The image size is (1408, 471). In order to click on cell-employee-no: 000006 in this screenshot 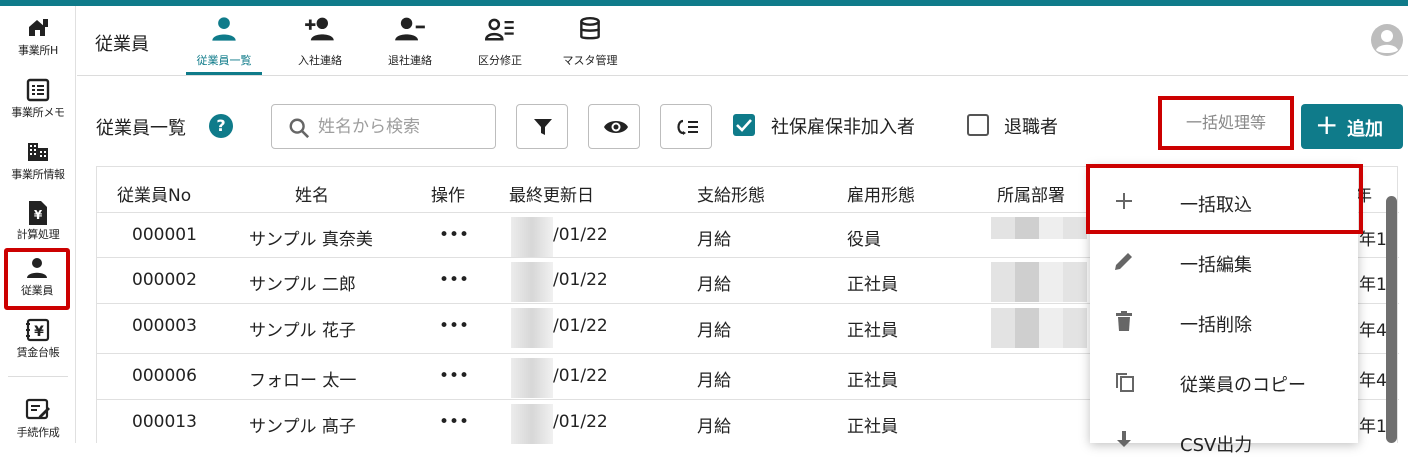, I will do `click(164, 376)`.